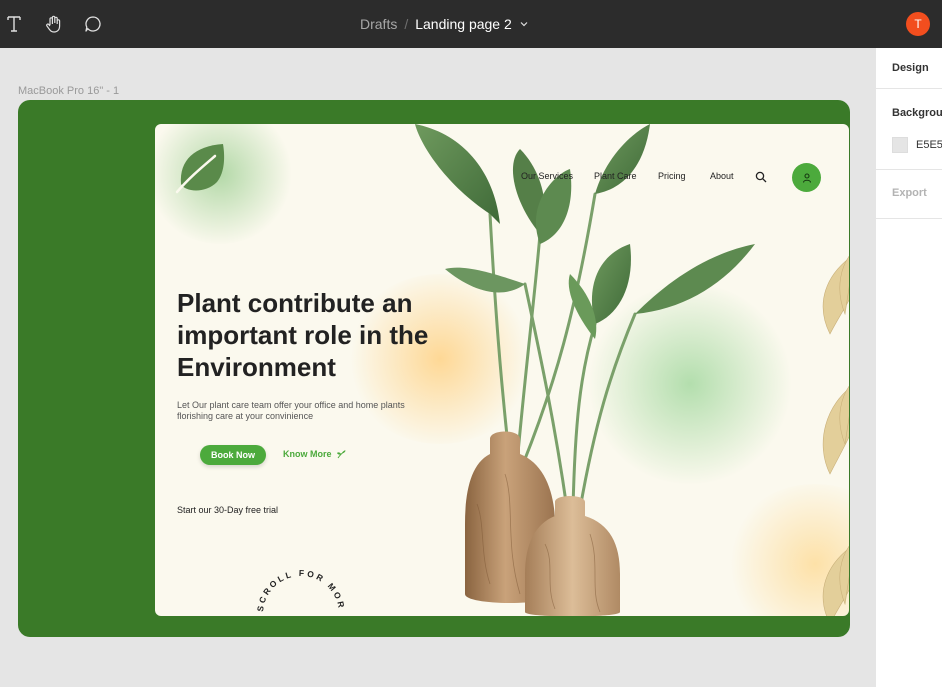  What do you see at coordinates (93, 24) in the screenshot?
I see `comment-icon` at bounding box center [93, 24].